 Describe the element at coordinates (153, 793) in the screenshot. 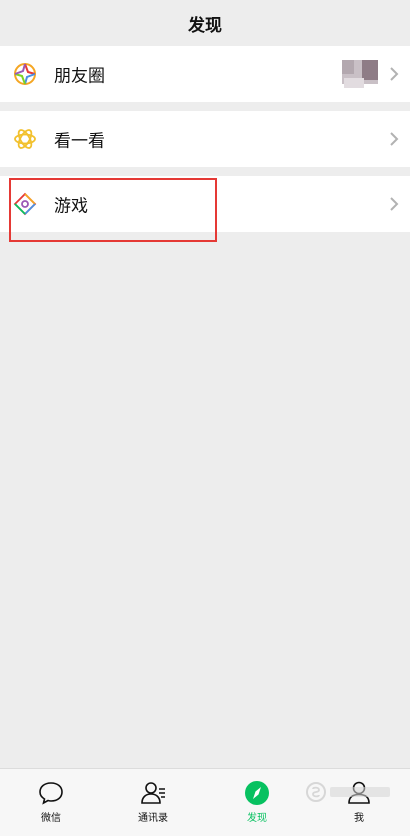

I see `contacts-icon` at that location.